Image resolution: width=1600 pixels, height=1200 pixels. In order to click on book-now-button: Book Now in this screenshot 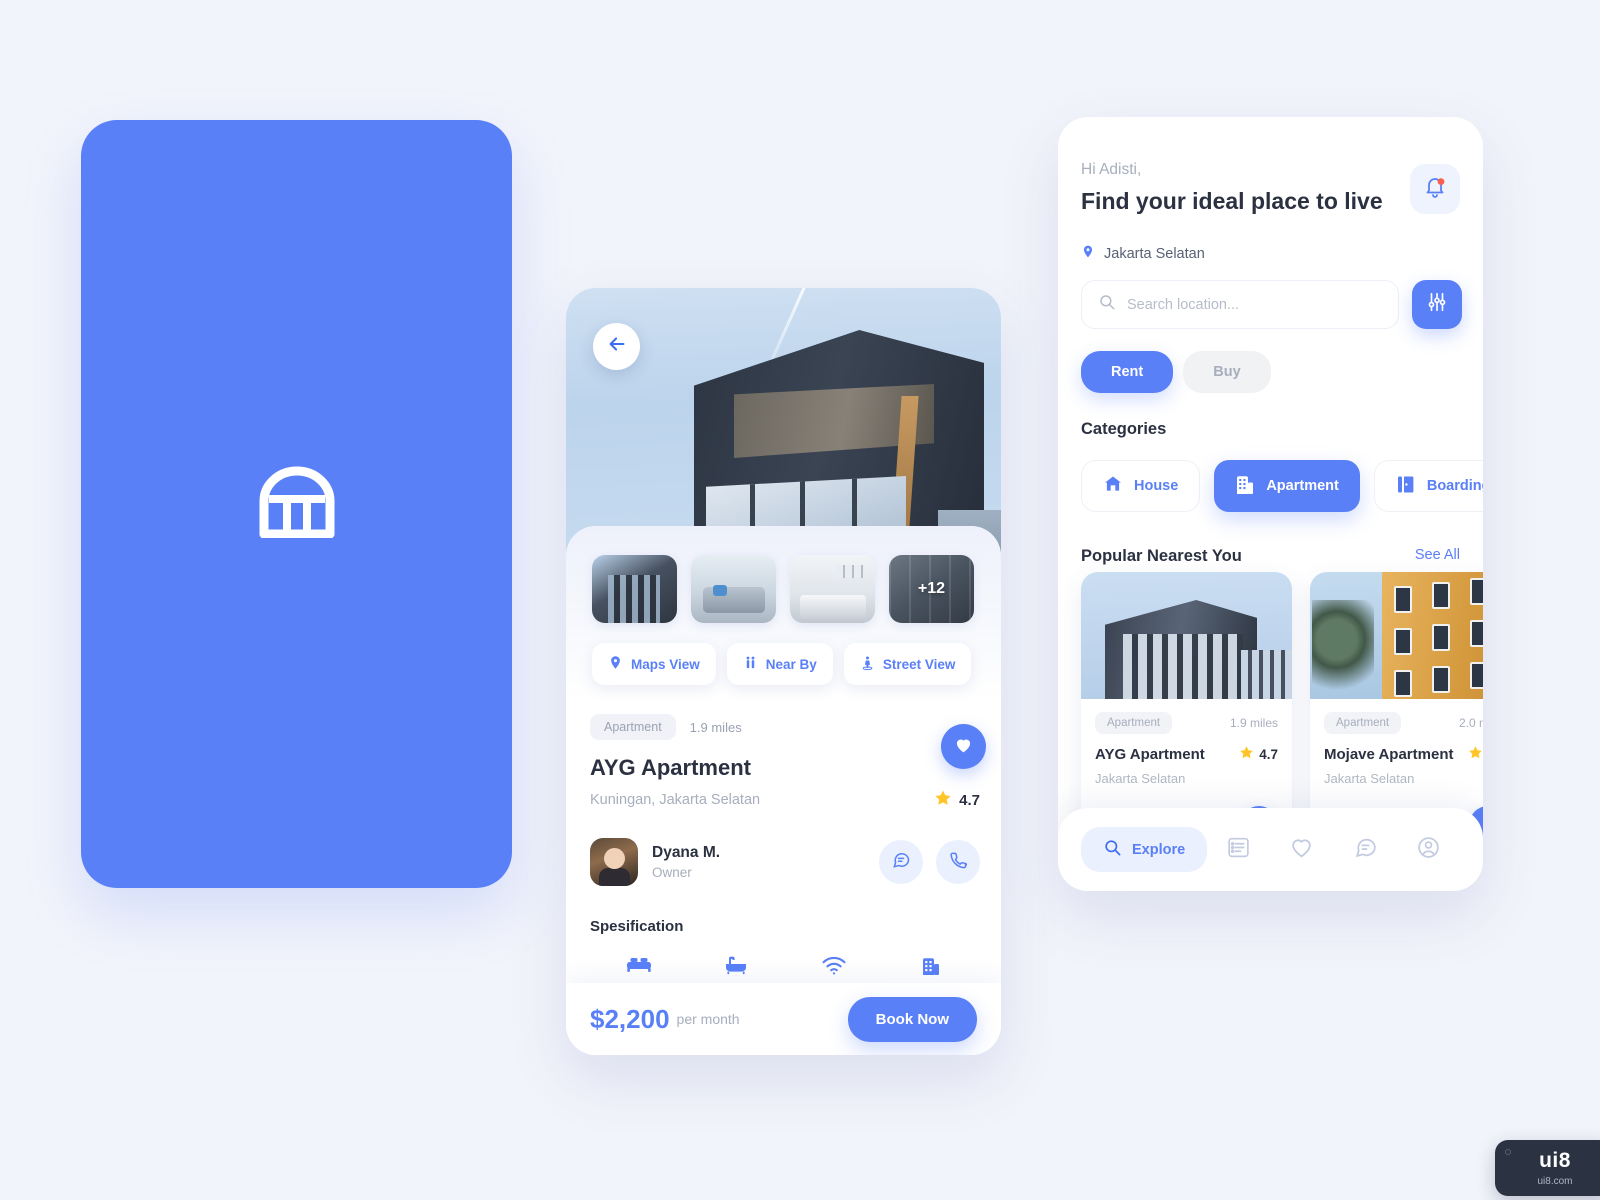, I will do `click(912, 1019)`.